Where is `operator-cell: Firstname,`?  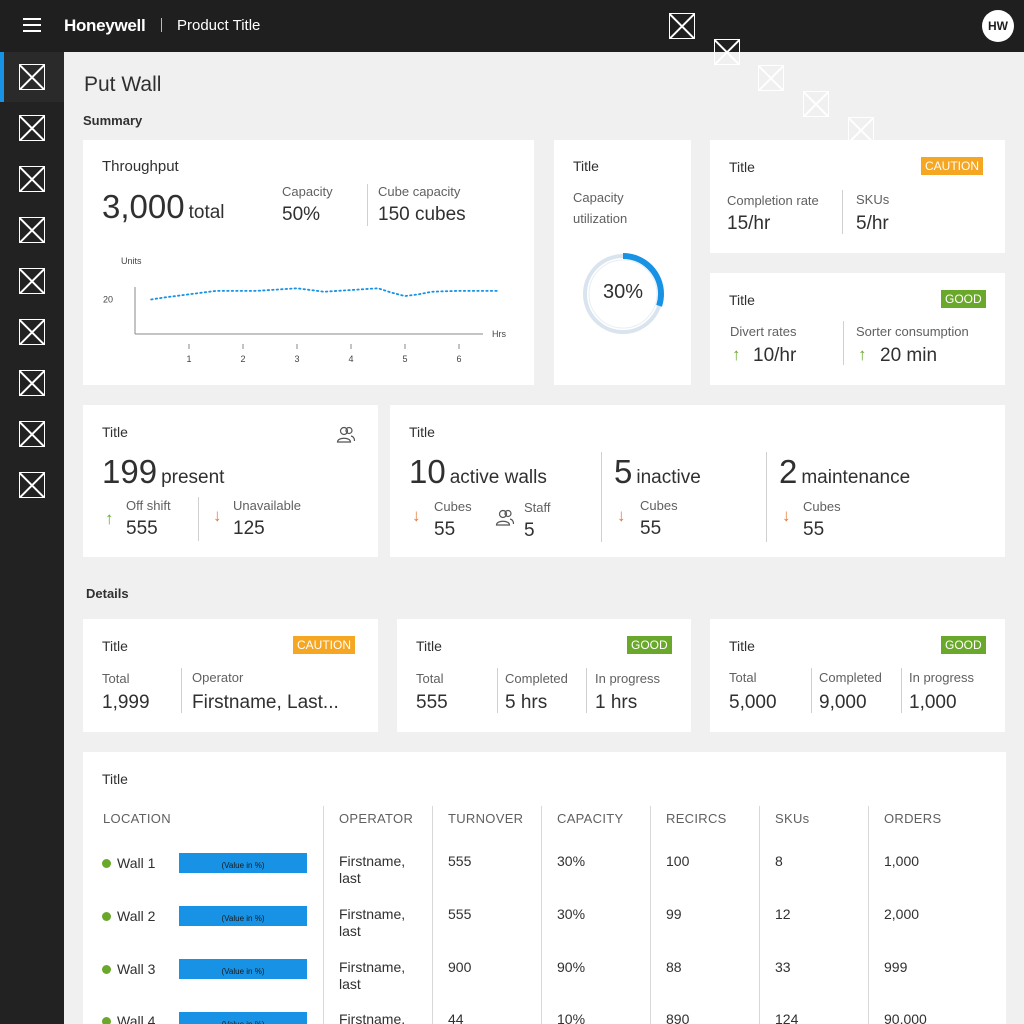
operator-cell: Firstname, is located at coordinates (372, 861).